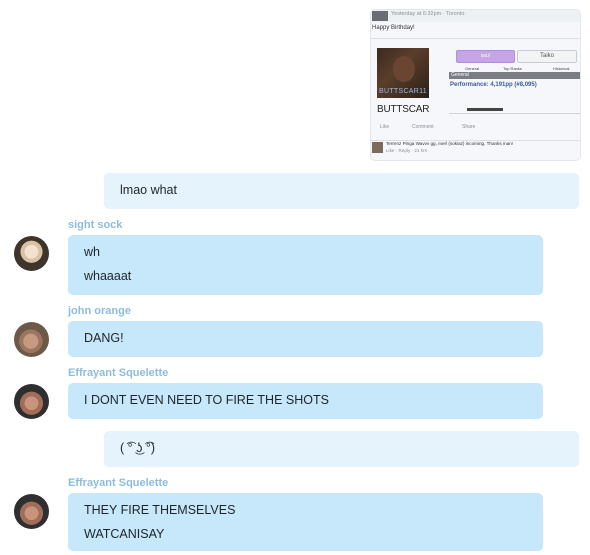 This screenshot has height=555, width=590. What do you see at coordinates (104, 338) in the screenshot?
I see `message-text: DANG!` at bounding box center [104, 338].